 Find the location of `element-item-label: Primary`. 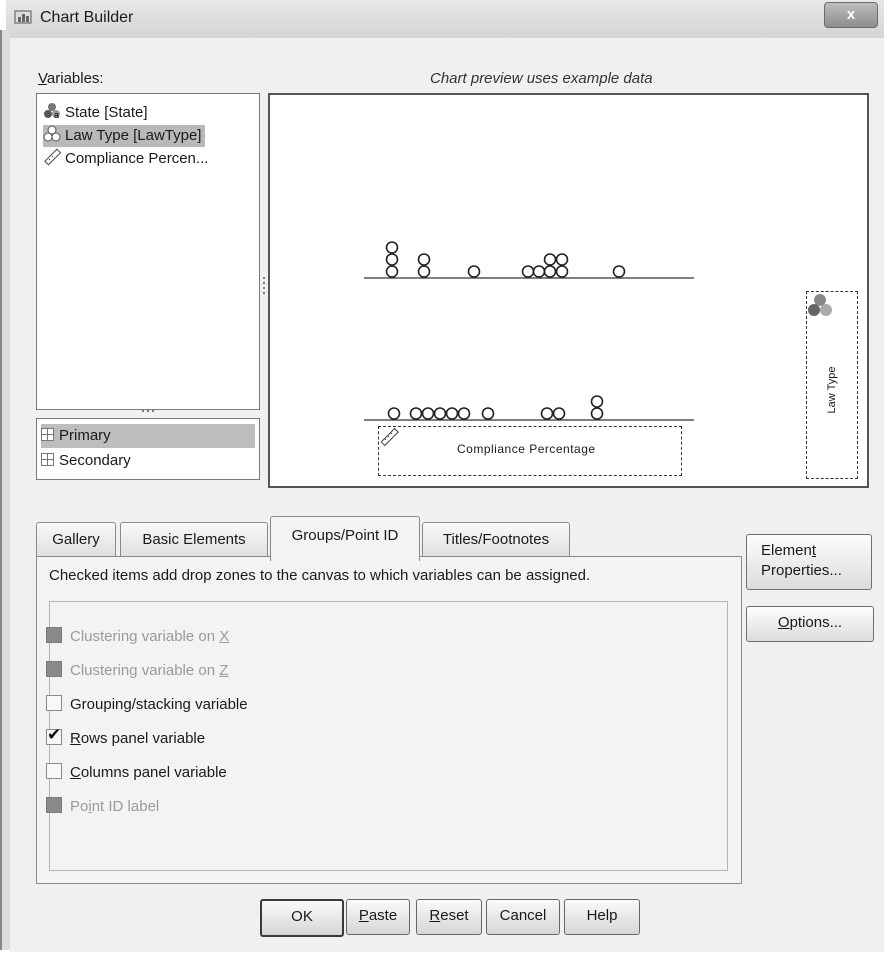

element-item-label: Primary is located at coordinates (85, 435).